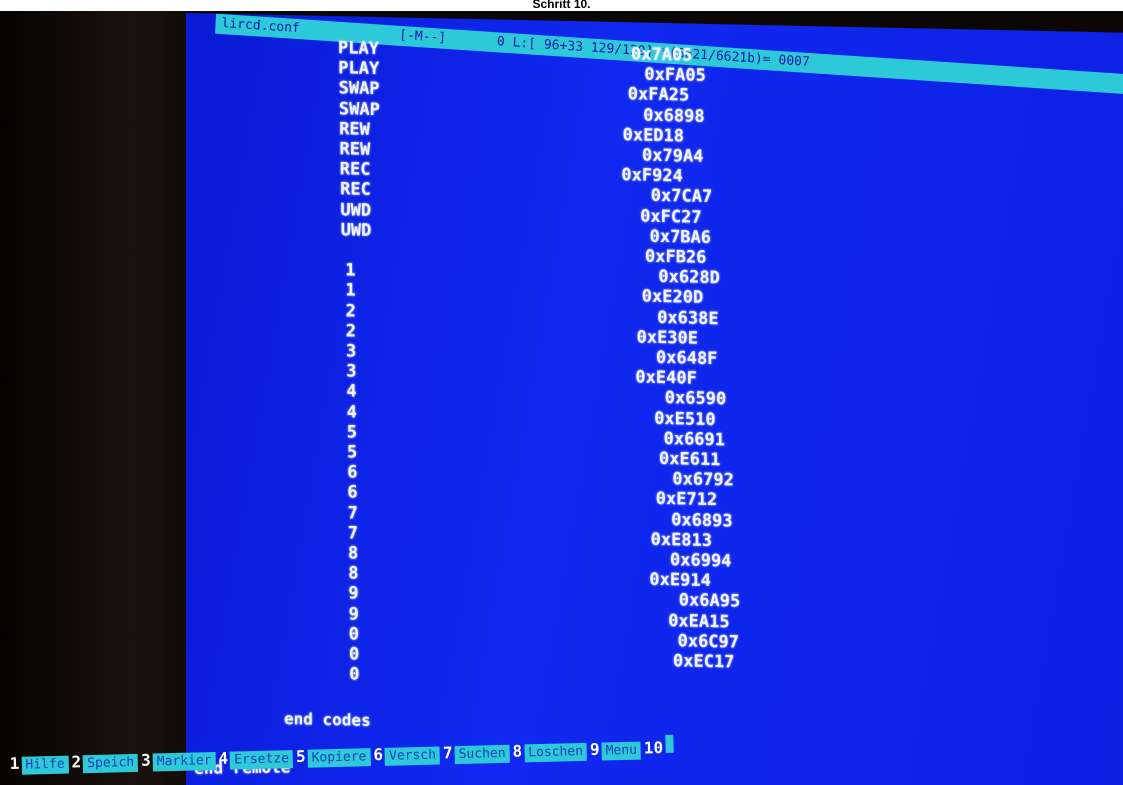 This screenshot has height=785, width=1123. I want to click on function-key-button: Menu, so click(621, 751).